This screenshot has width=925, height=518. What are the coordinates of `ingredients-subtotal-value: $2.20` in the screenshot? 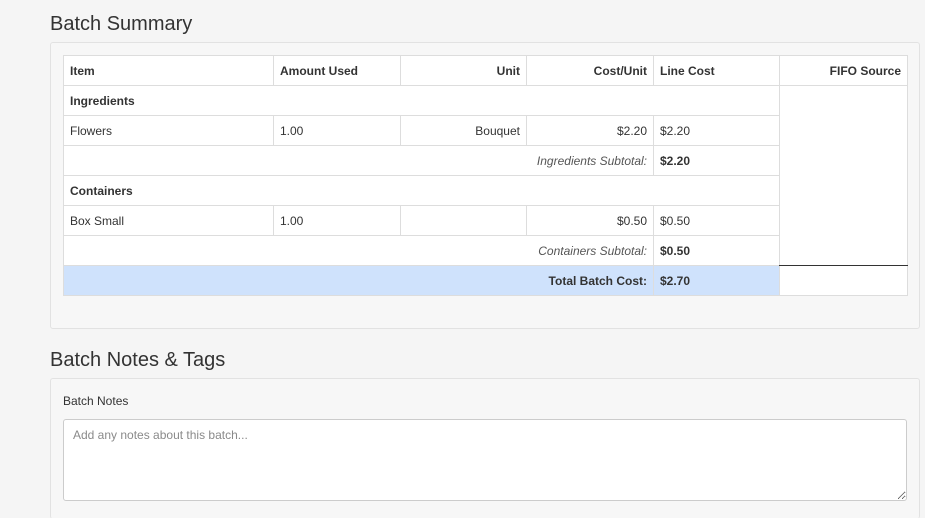 It's located at (716, 160).